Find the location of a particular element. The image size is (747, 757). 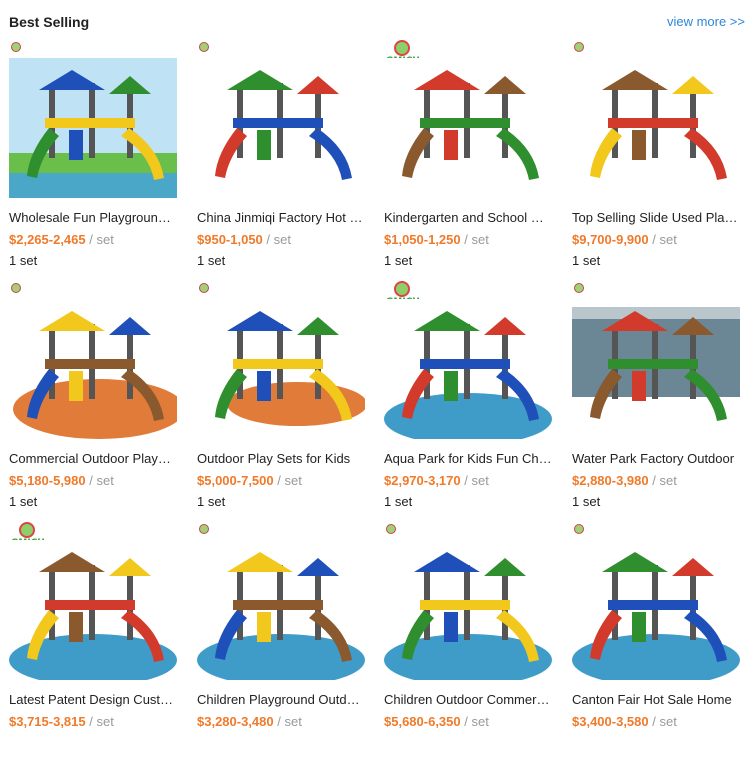

product-price: $5,680-6,350 / set is located at coordinates (436, 721).